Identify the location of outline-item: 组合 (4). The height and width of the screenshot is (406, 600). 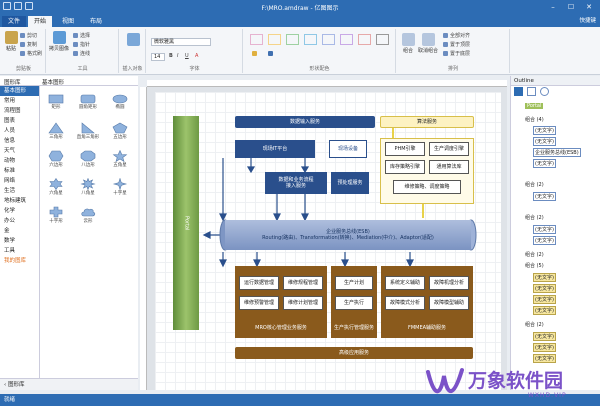
(534, 119).